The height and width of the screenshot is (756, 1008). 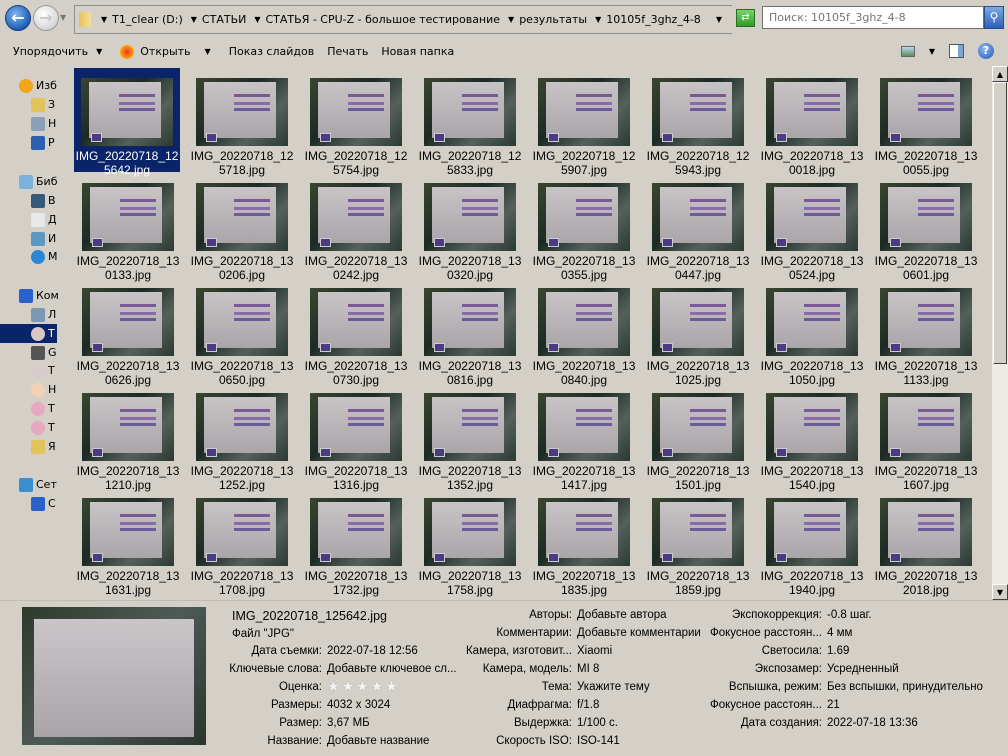 What do you see at coordinates (812, 332) in the screenshot?
I see `file-item: IMG_20220718_13 1050.jpg` at bounding box center [812, 332].